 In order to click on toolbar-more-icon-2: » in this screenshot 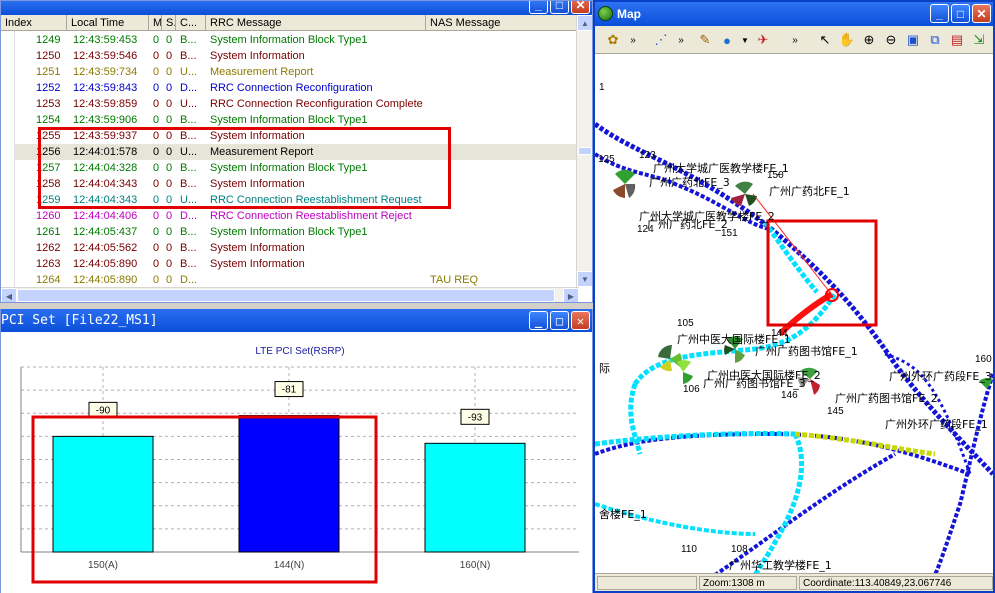, I will do `click(681, 40)`.